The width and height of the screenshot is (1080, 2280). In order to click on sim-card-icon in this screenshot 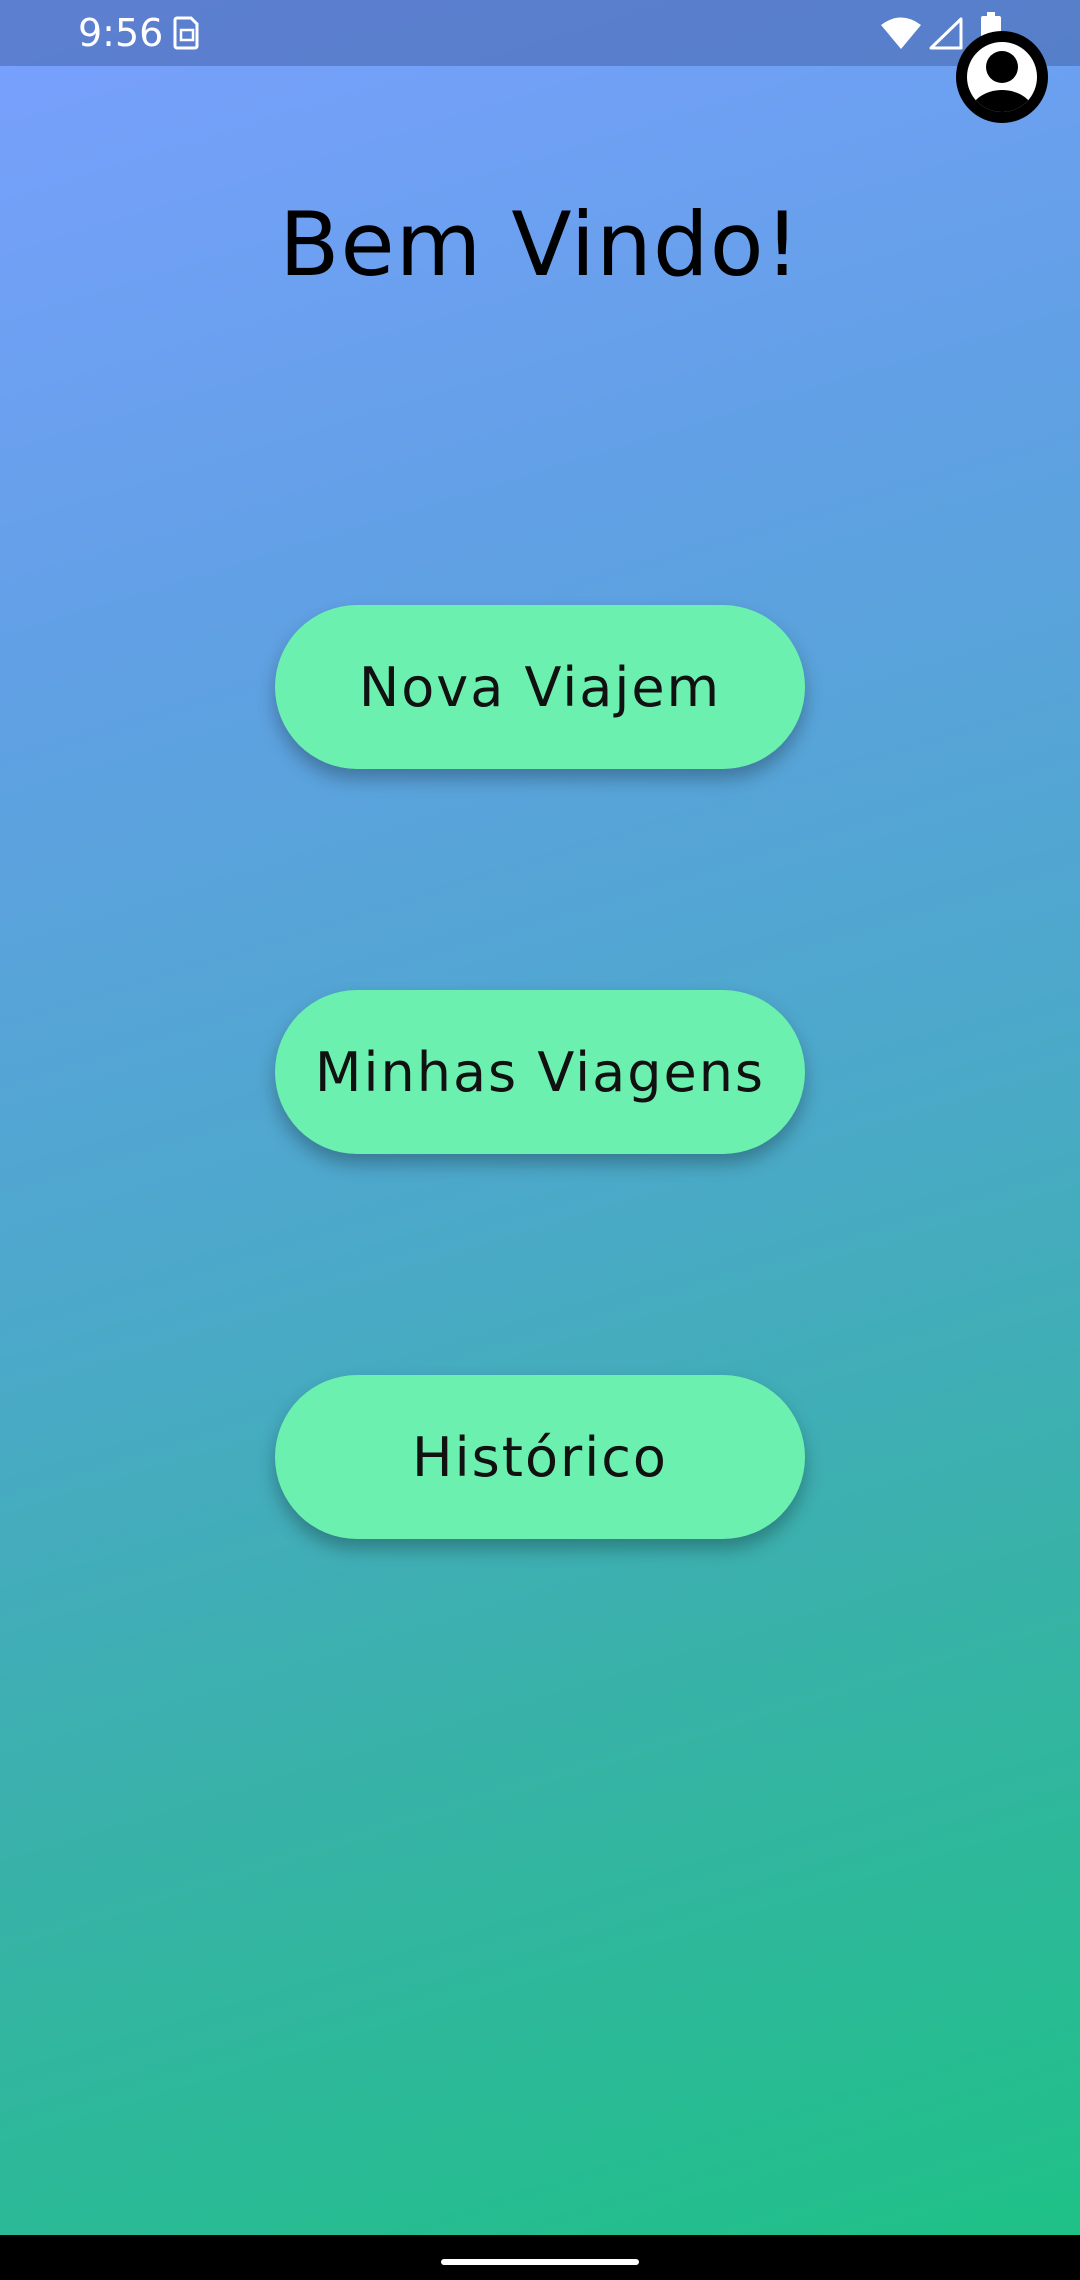, I will do `click(186, 33)`.